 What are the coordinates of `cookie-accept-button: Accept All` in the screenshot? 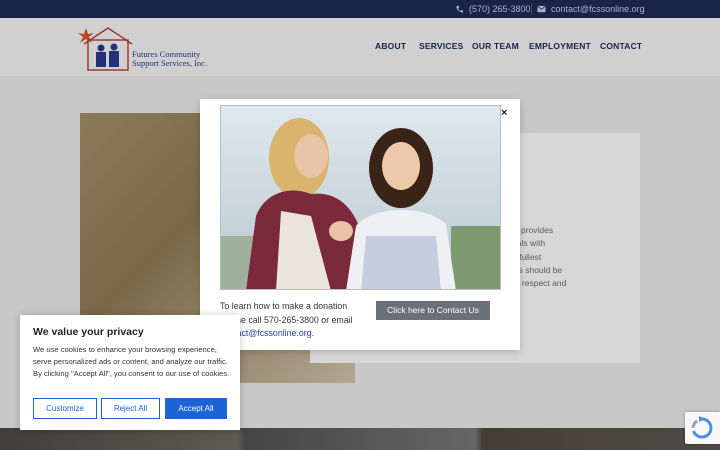 It's located at (196, 408).